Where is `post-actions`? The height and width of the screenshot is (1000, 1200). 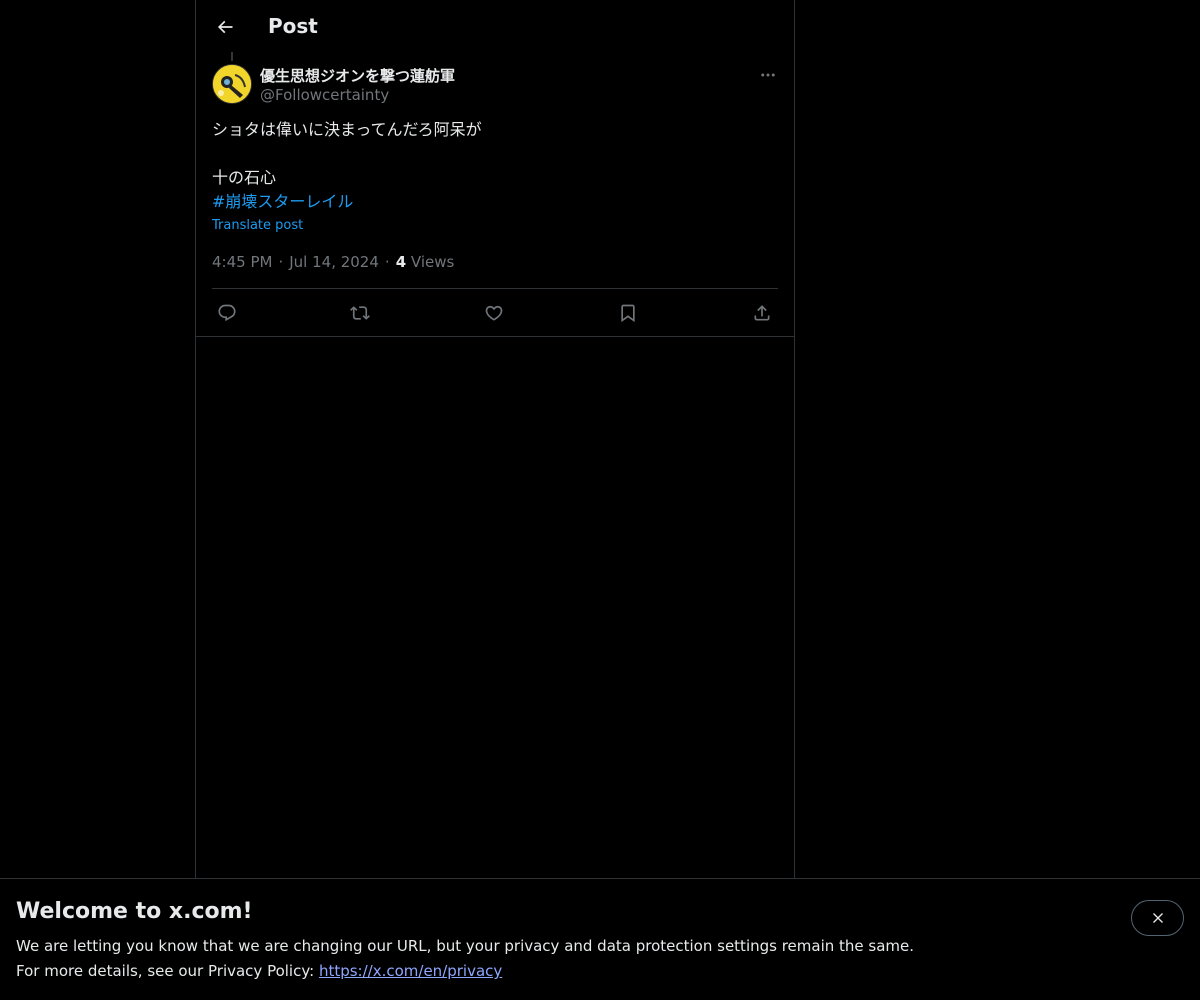
post-actions is located at coordinates (495, 312).